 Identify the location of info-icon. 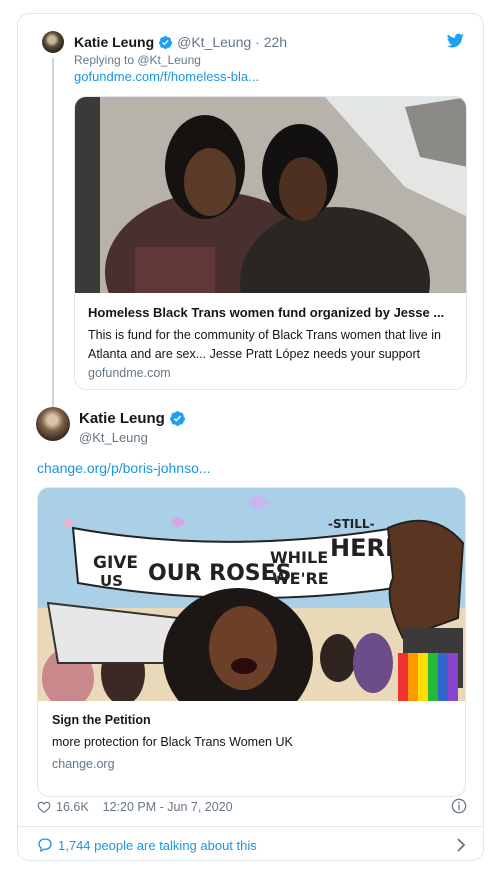
(459, 806).